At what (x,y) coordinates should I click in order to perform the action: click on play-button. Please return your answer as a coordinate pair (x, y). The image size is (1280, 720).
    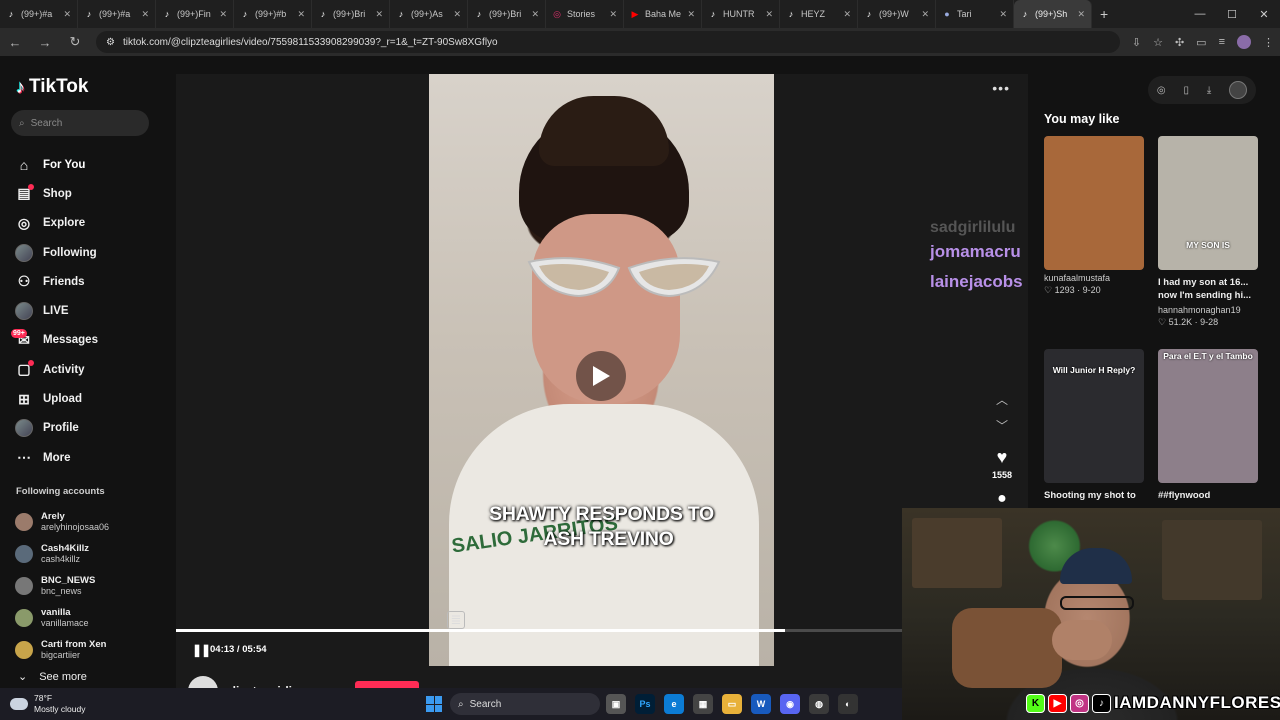
    Looking at the image, I should click on (601, 376).